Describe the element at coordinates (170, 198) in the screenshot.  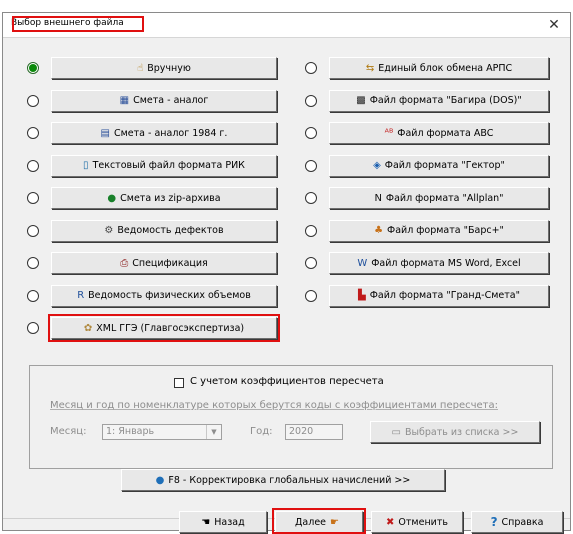
I see `option-label: Смета из zip-архива` at that location.